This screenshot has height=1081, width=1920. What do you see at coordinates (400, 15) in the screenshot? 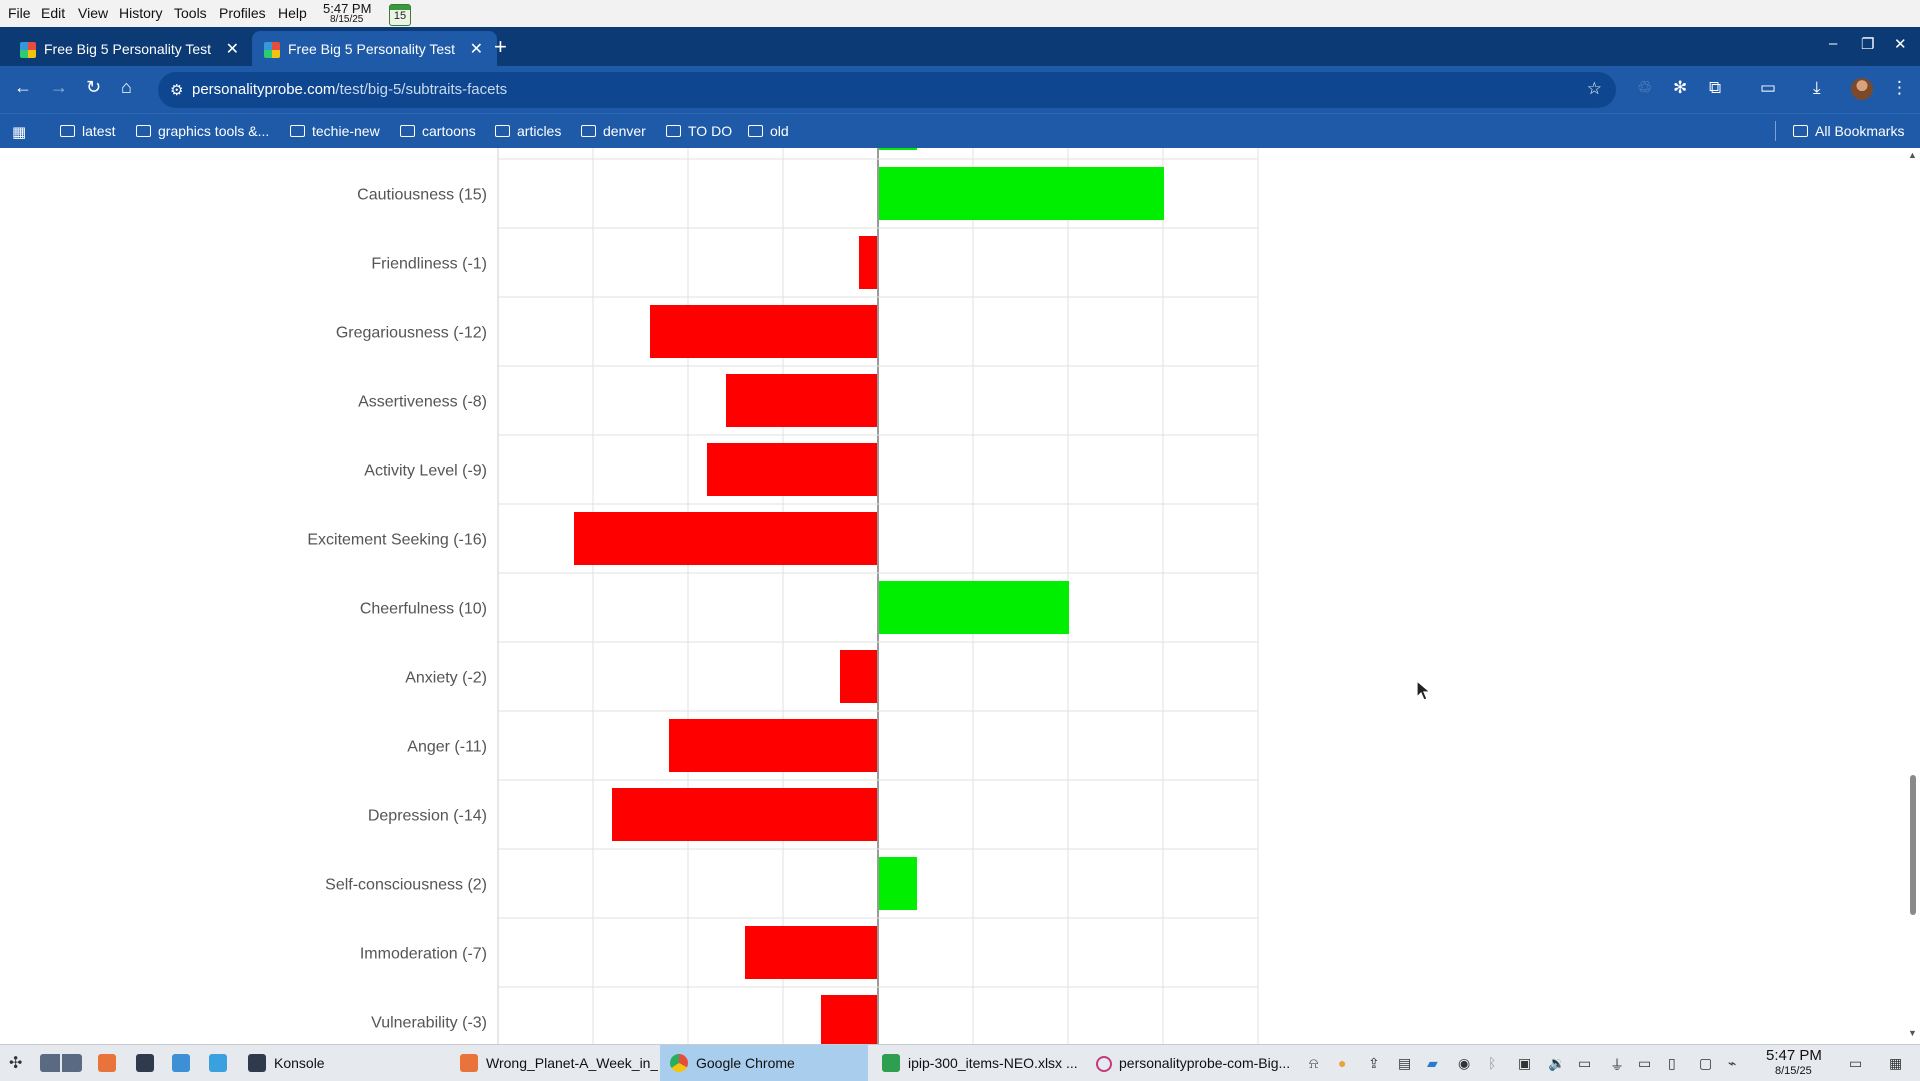
I see `calendar-icon: 15` at bounding box center [400, 15].